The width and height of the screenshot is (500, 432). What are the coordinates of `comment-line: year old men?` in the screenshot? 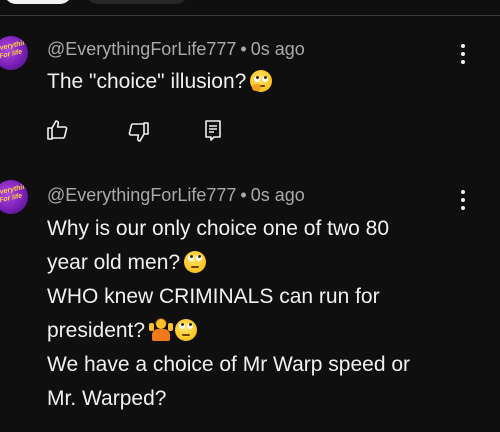 It's located at (114, 262).